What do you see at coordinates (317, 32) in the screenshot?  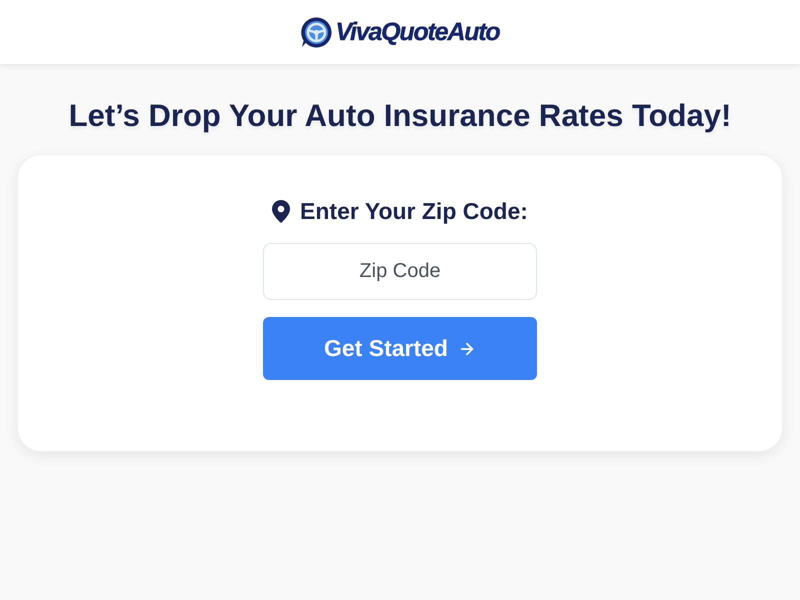 I see `steering-wheel-icon` at bounding box center [317, 32].